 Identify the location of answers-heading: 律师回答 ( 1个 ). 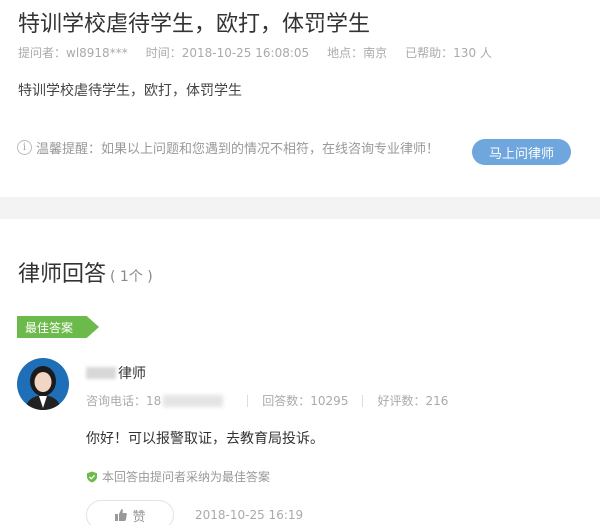
(85, 272).